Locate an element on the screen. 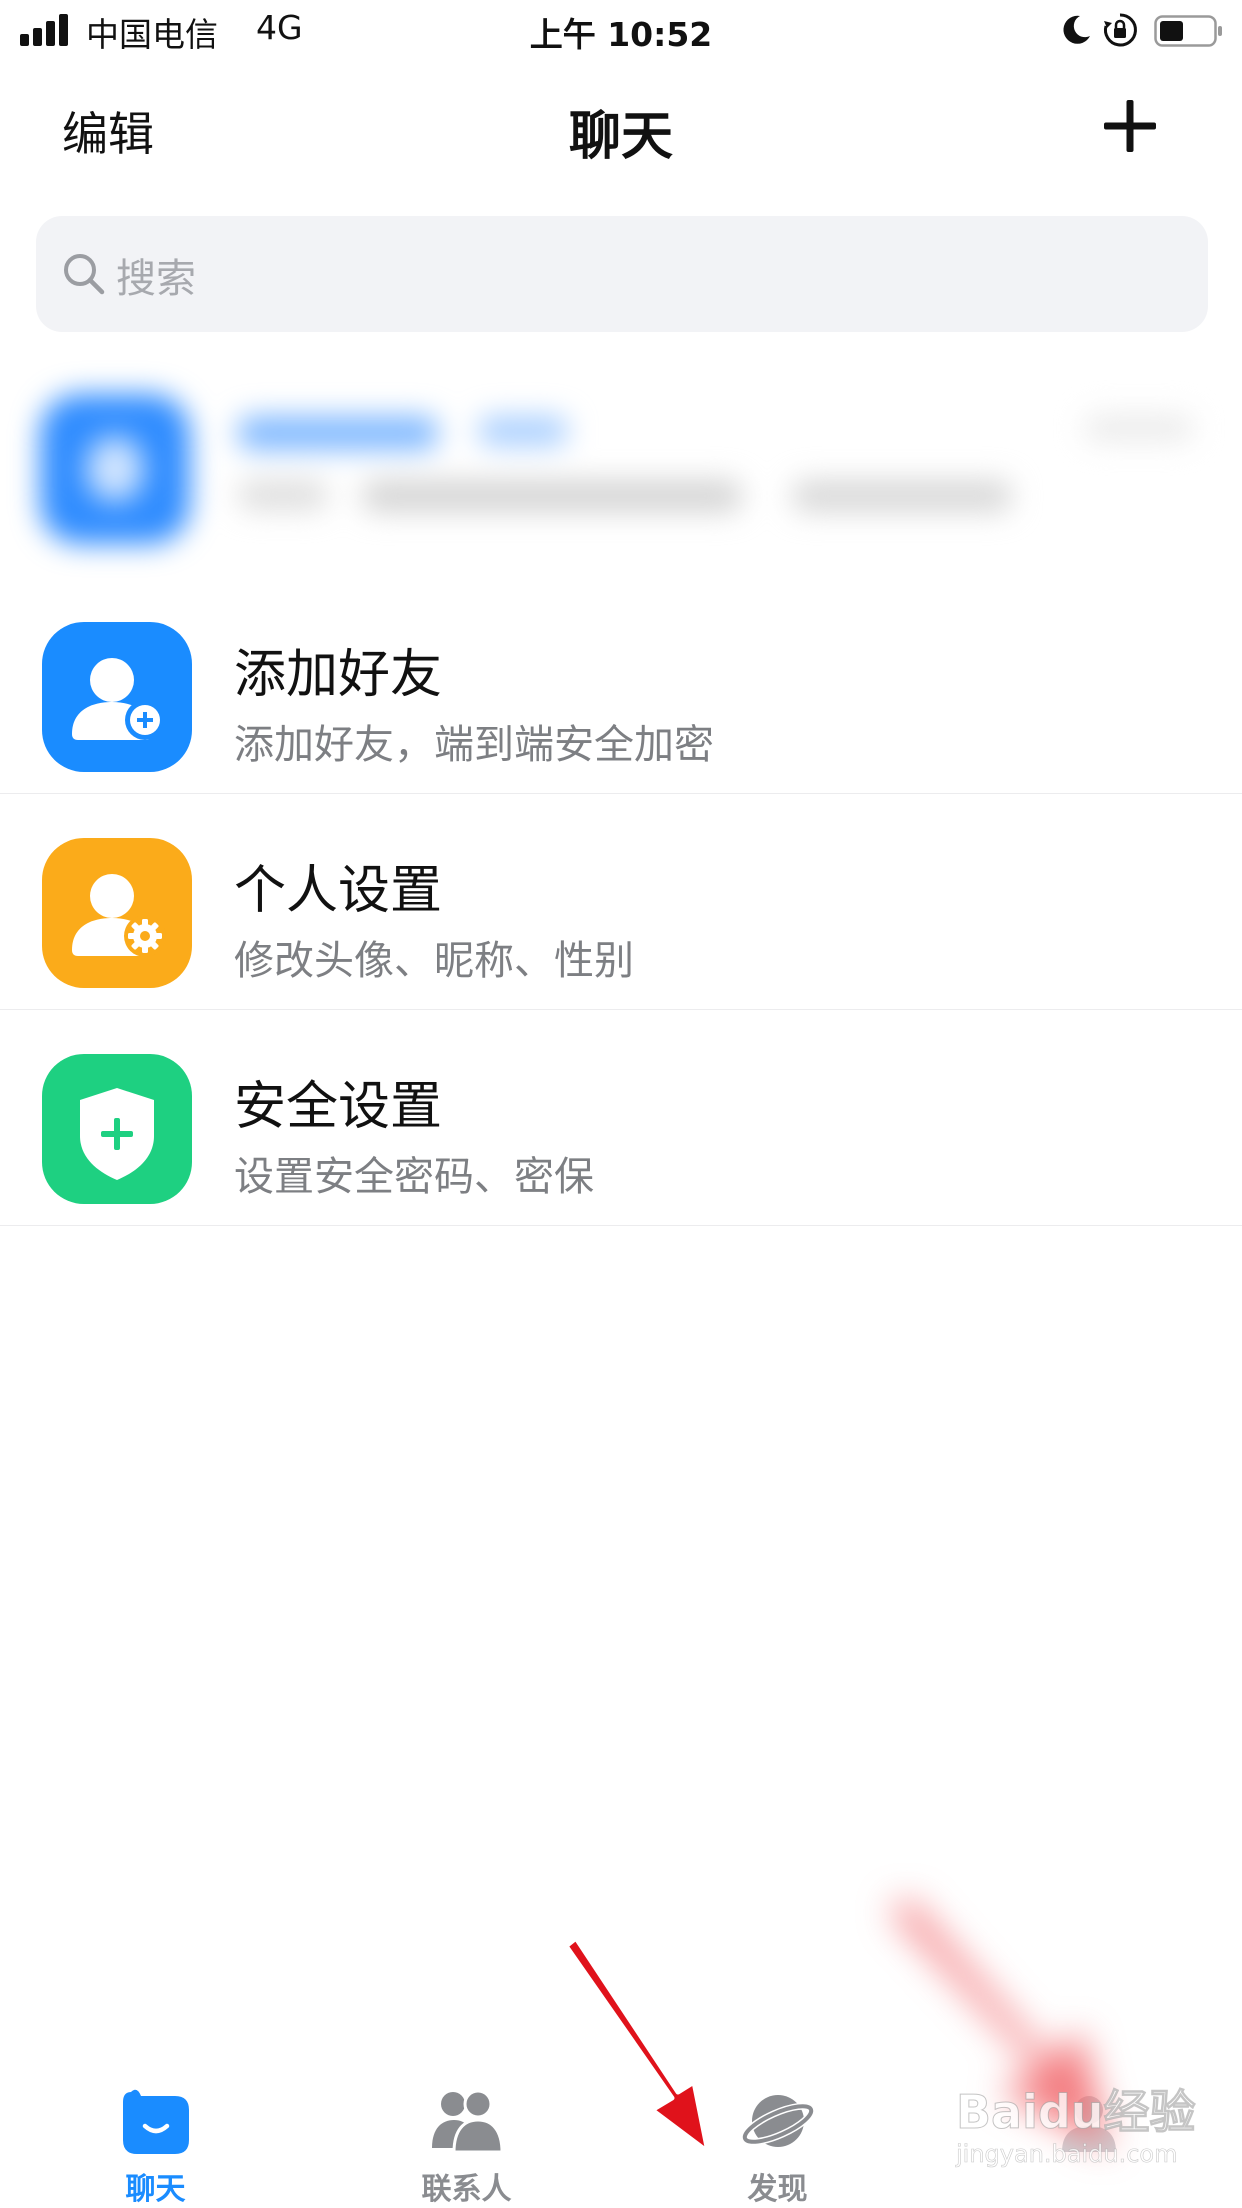 The image size is (1242, 2208). tab-label: 联系人 is located at coordinates (466, 2189).